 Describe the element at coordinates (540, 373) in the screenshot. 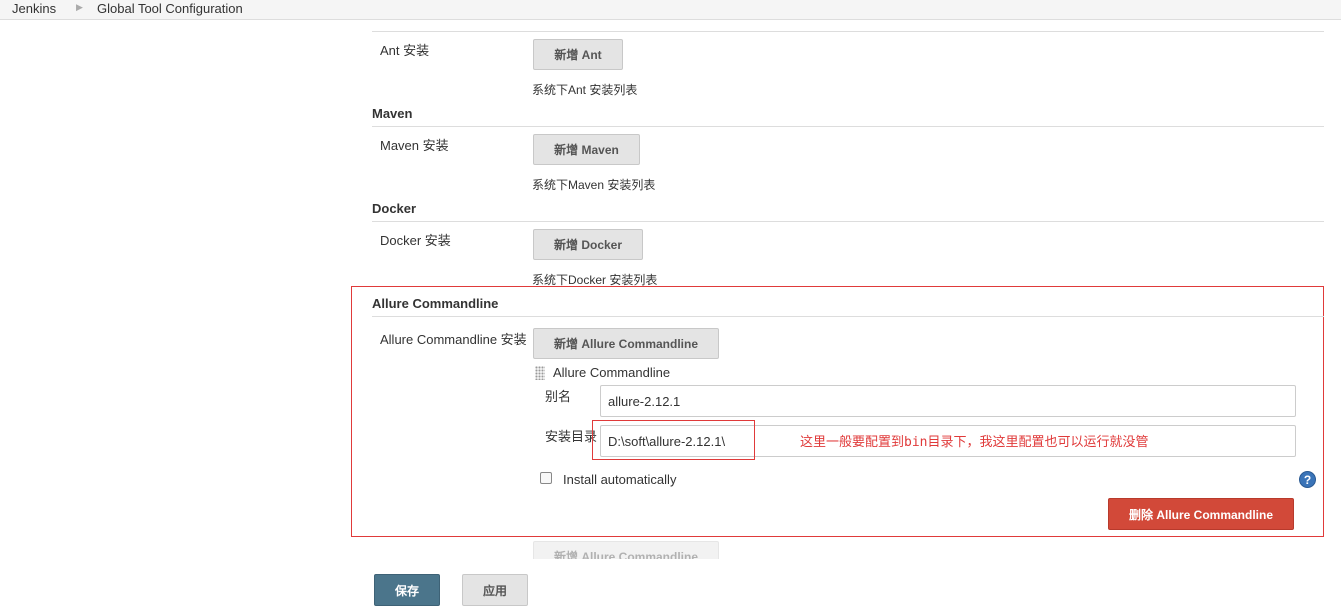

I see `drag-handle-icon` at that location.